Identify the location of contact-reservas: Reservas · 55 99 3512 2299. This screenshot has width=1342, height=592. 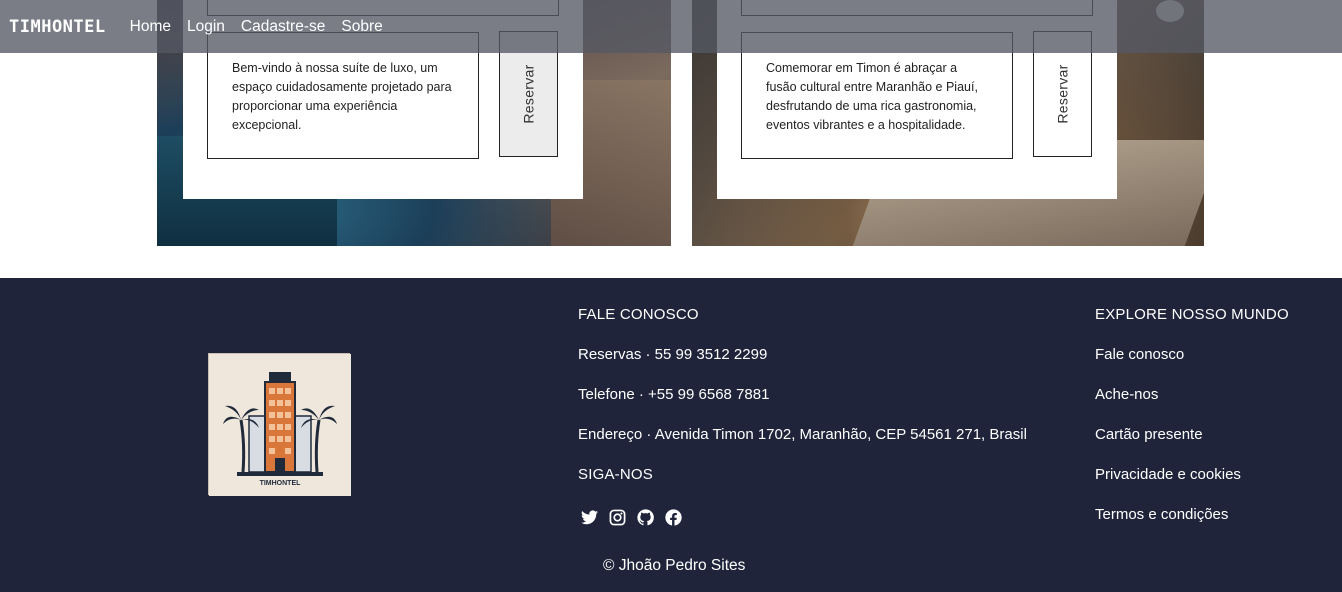
(673, 354).